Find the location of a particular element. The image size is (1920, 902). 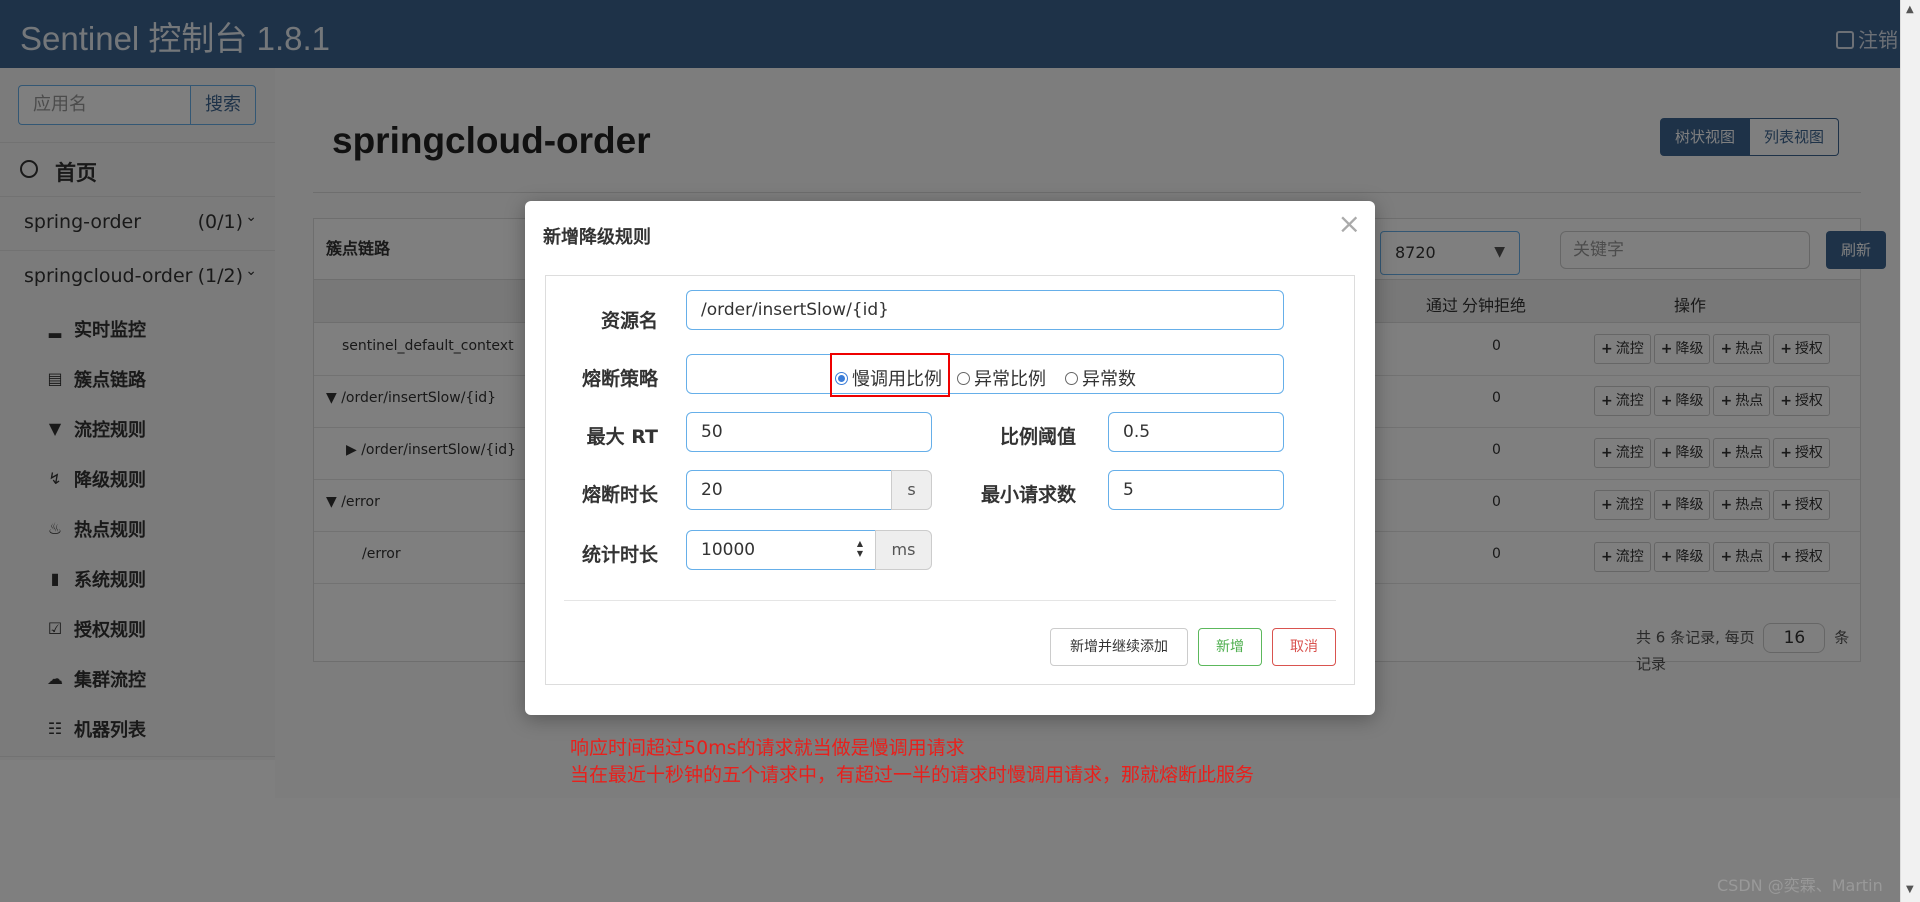

strategy-exception-ratio: 异常比例 is located at coordinates (1001, 378).